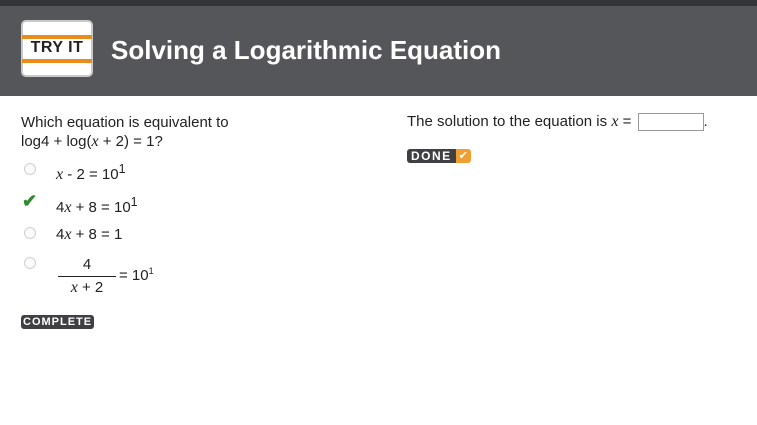 This screenshot has height=425, width=757. Describe the element at coordinates (130, 141) in the screenshot. I see `question-tail-text: + 2) = 1?` at that location.